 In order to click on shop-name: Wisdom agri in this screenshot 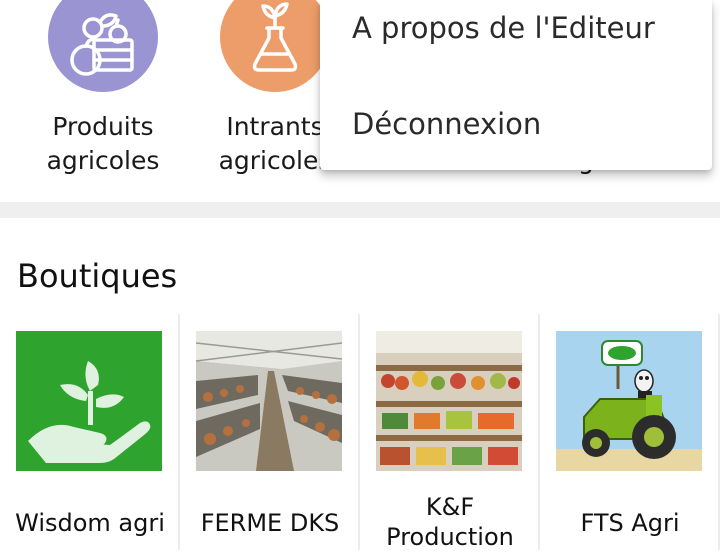, I will do `click(90, 523)`.